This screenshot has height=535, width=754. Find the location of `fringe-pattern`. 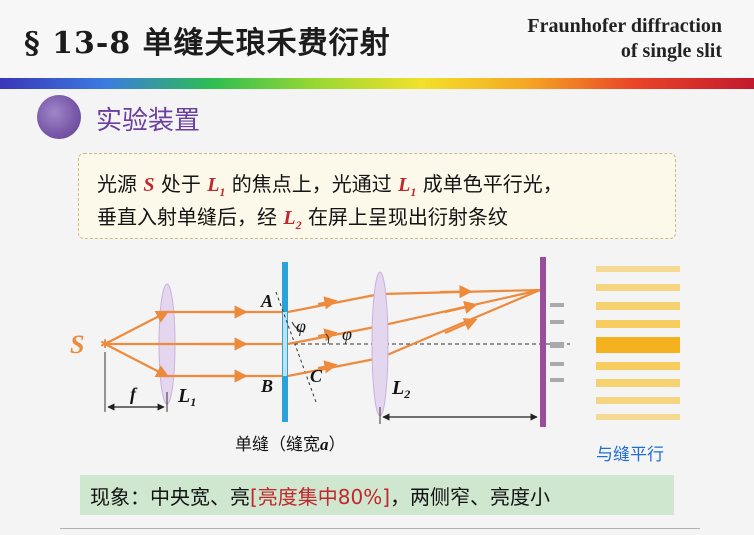

fringe-pattern is located at coordinates (638, 343).